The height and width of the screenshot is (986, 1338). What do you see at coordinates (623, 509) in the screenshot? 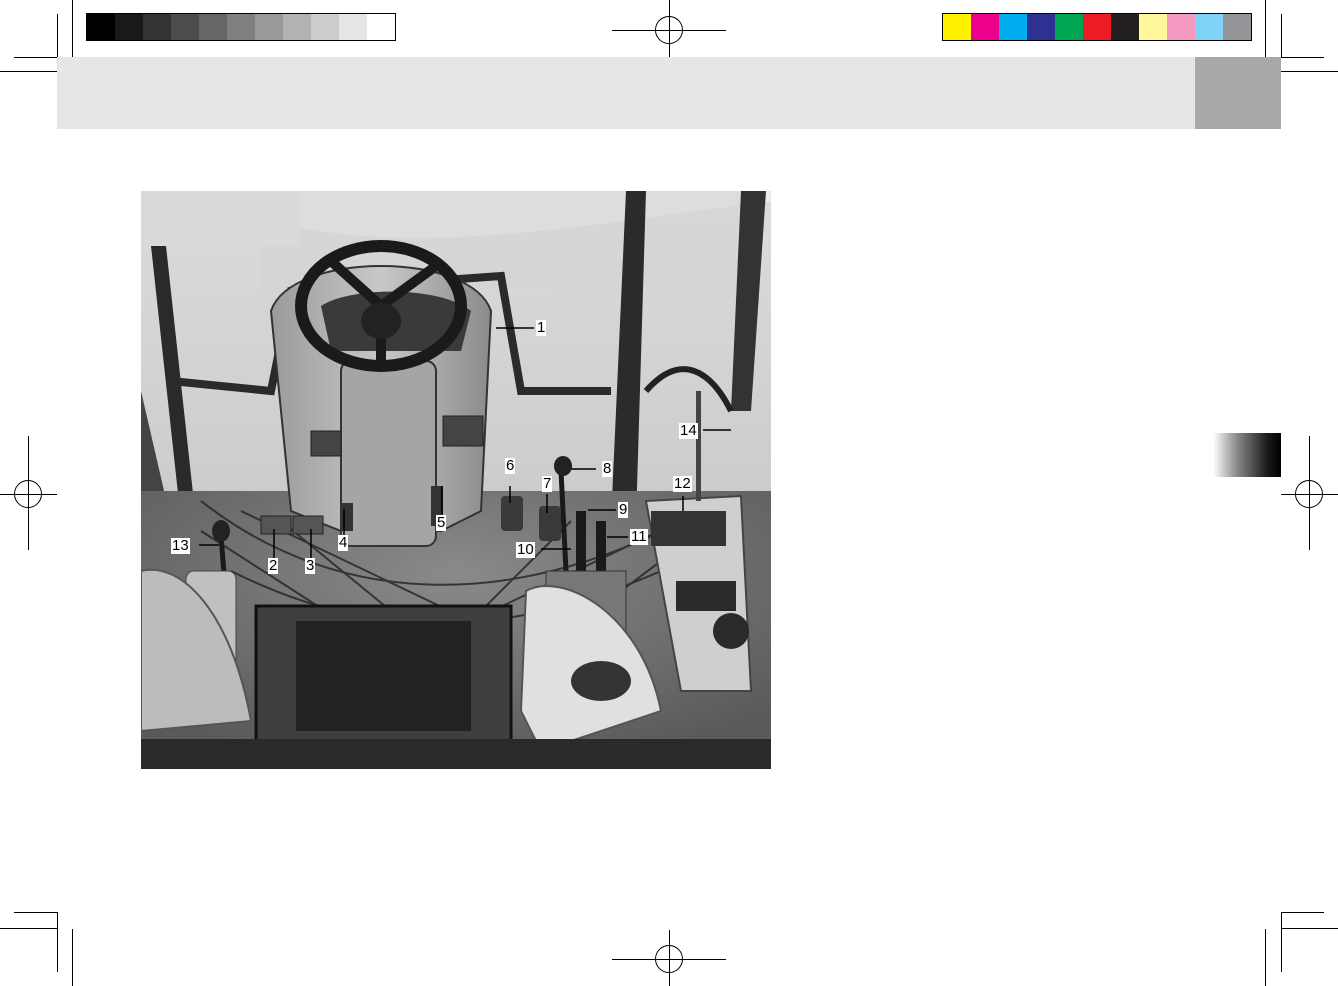
I see `callout-9: 9` at bounding box center [623, 509].